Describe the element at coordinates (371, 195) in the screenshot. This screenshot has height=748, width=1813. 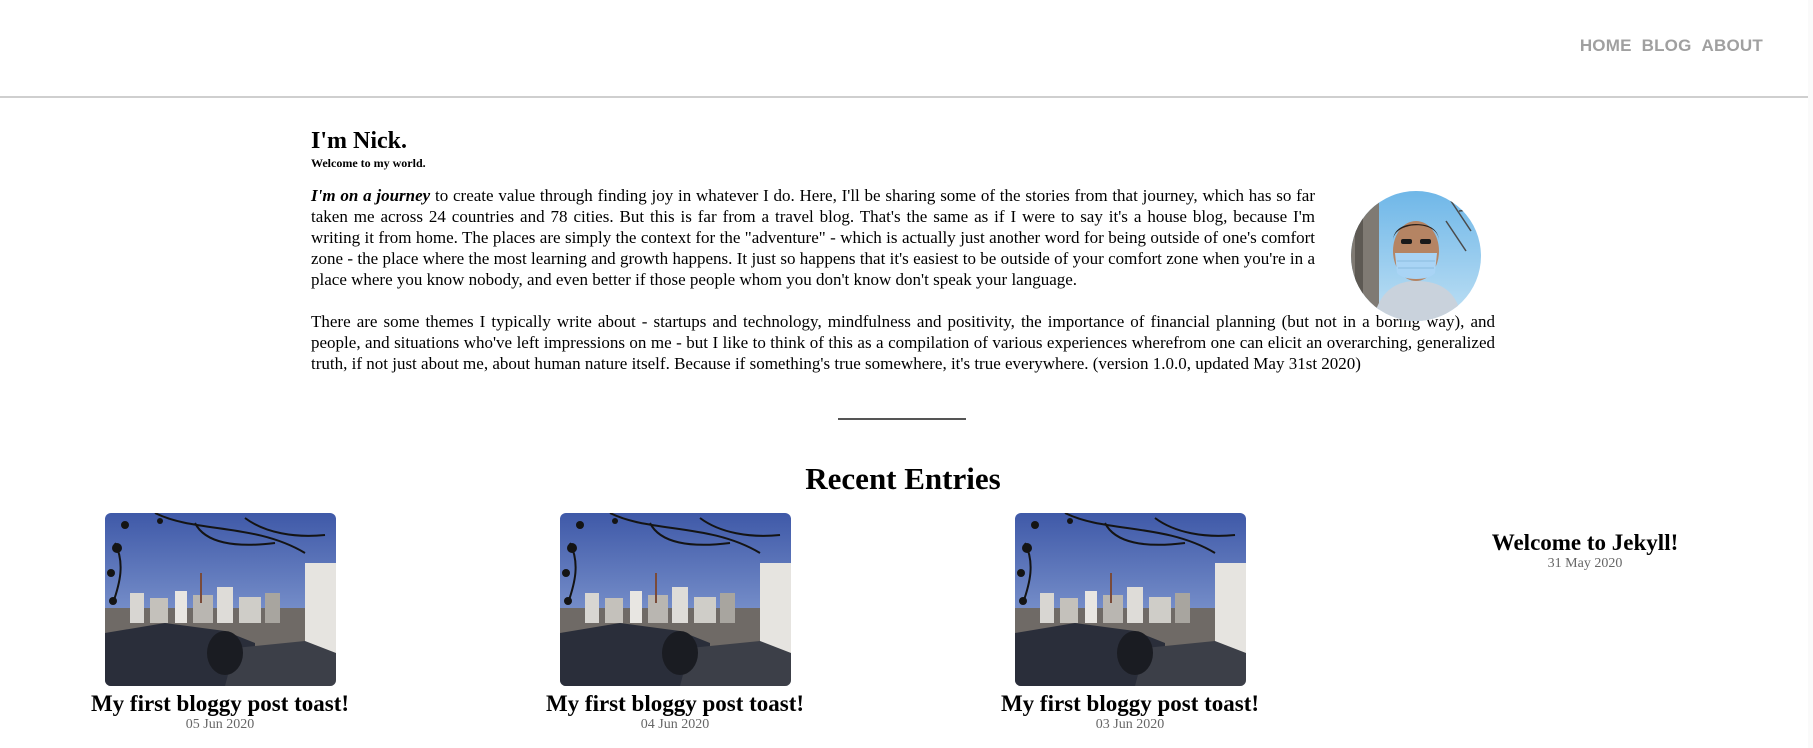
I see `bio-lead: I'm on a journey` at that location.